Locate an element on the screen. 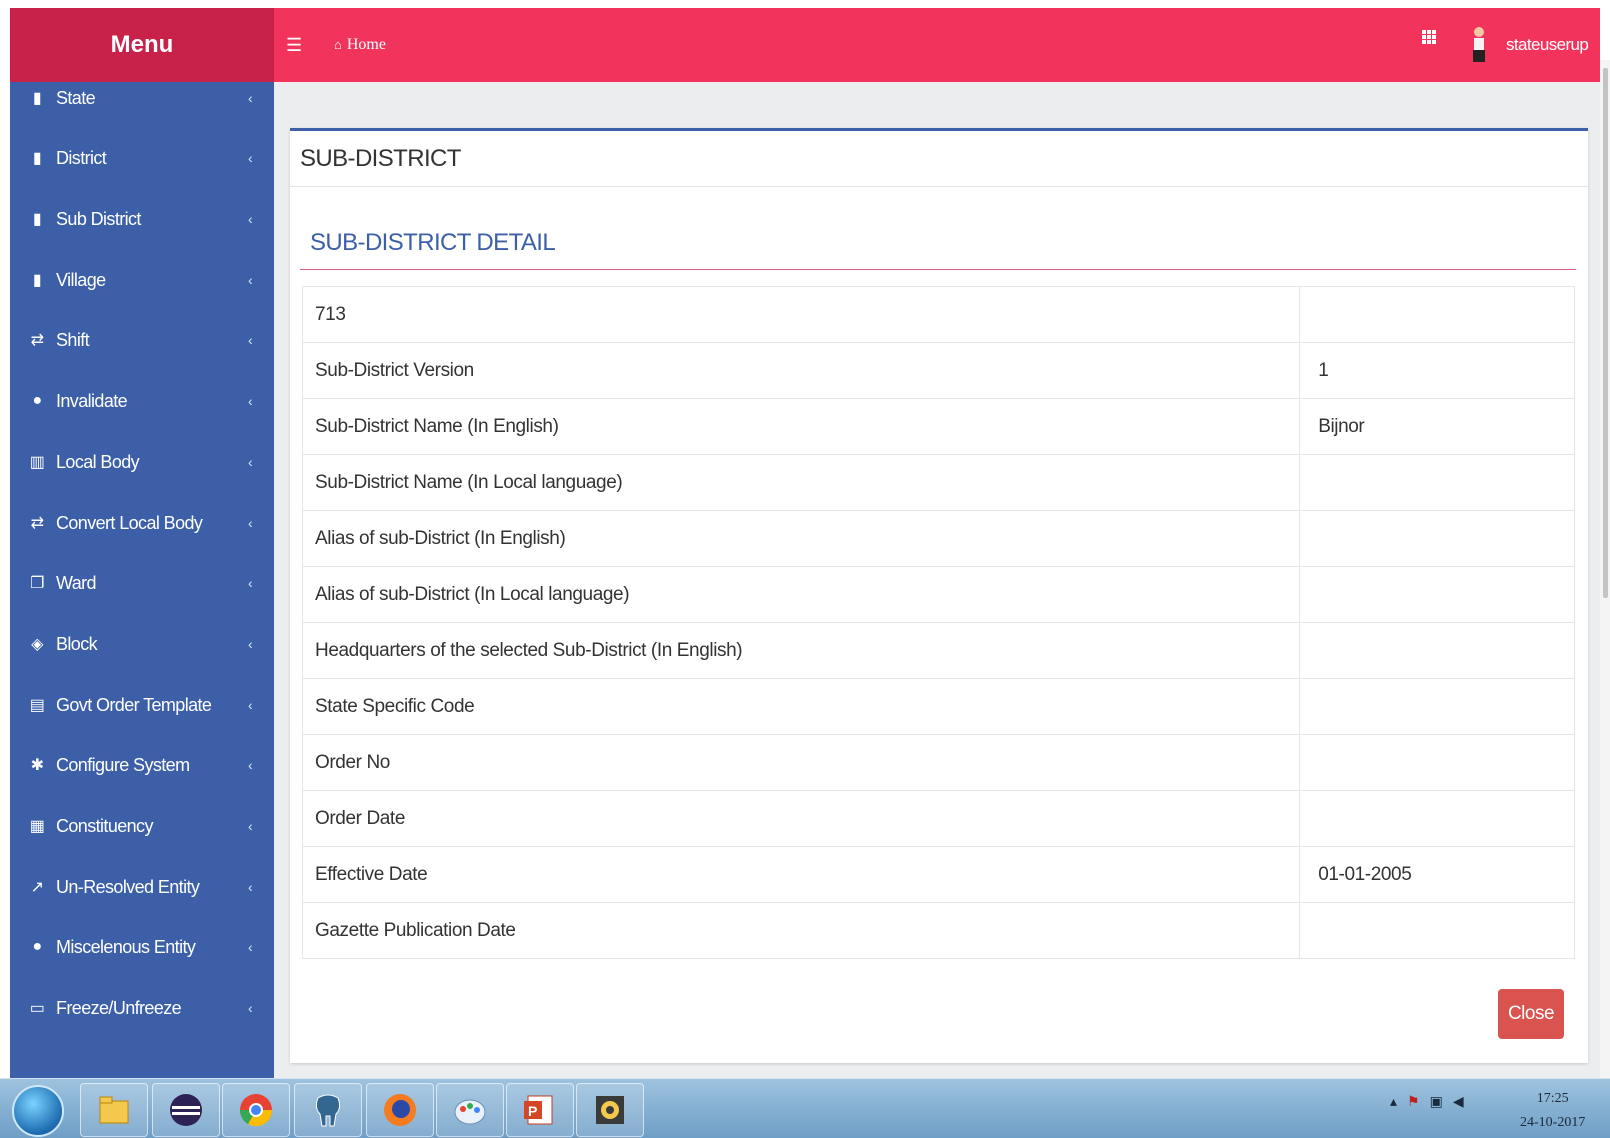 Image resolution: width=1610 pixels, height=1138 pixels. sidebar-item-configure-system: ✱ Configure System ‹ is located at coordinates (142, 765).